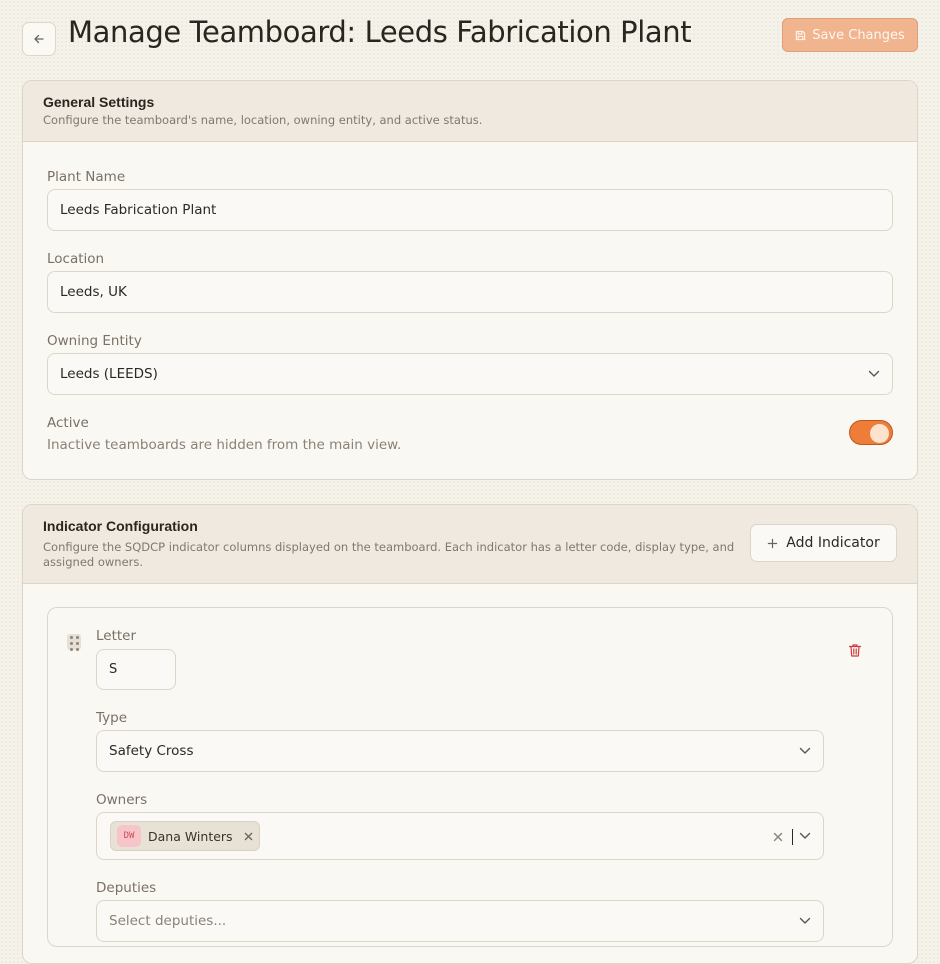  I want to click on indicator-config-title: Indicator Configuration, so click(120, 526).